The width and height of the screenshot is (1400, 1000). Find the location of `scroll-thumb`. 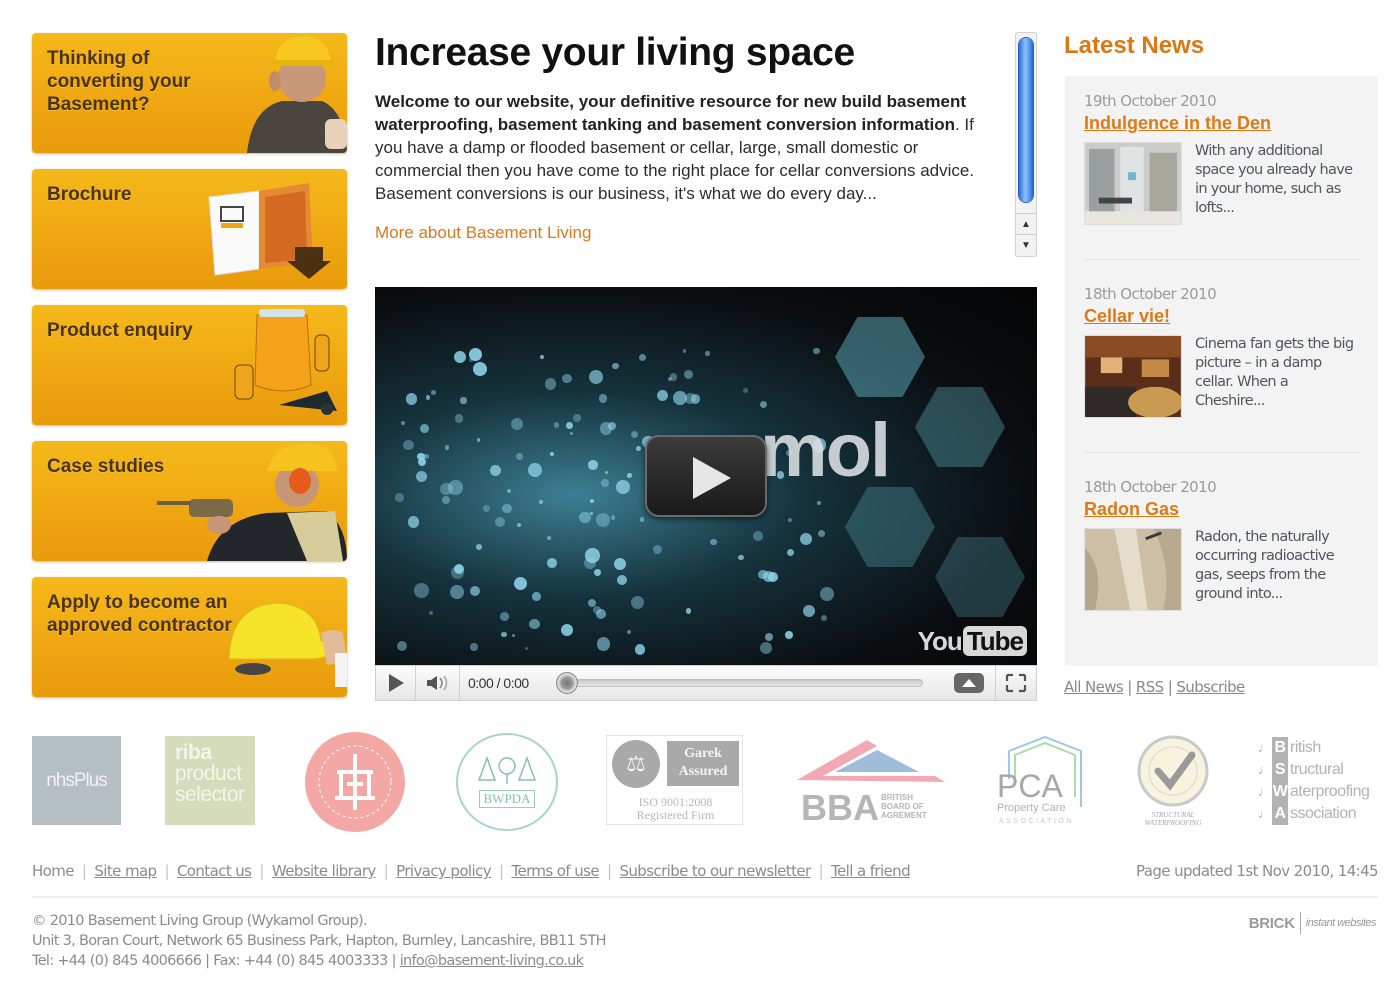

scroll-thumb is located at coordinates (1026, 120).